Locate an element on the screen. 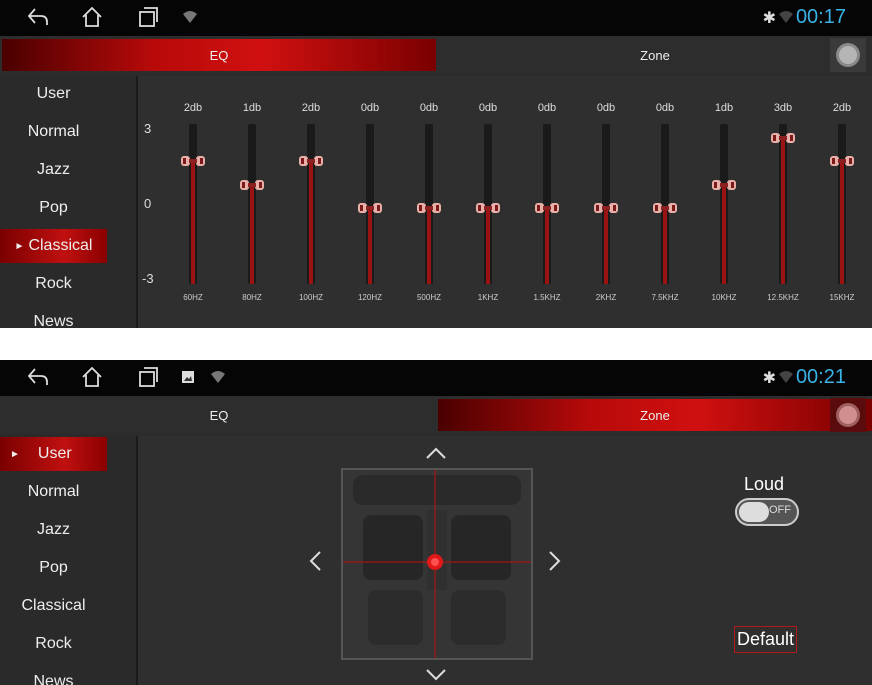 Image resolution: width=872 pixels, height=685 pixels. toggle-knob is located at coordinates (754, 512).